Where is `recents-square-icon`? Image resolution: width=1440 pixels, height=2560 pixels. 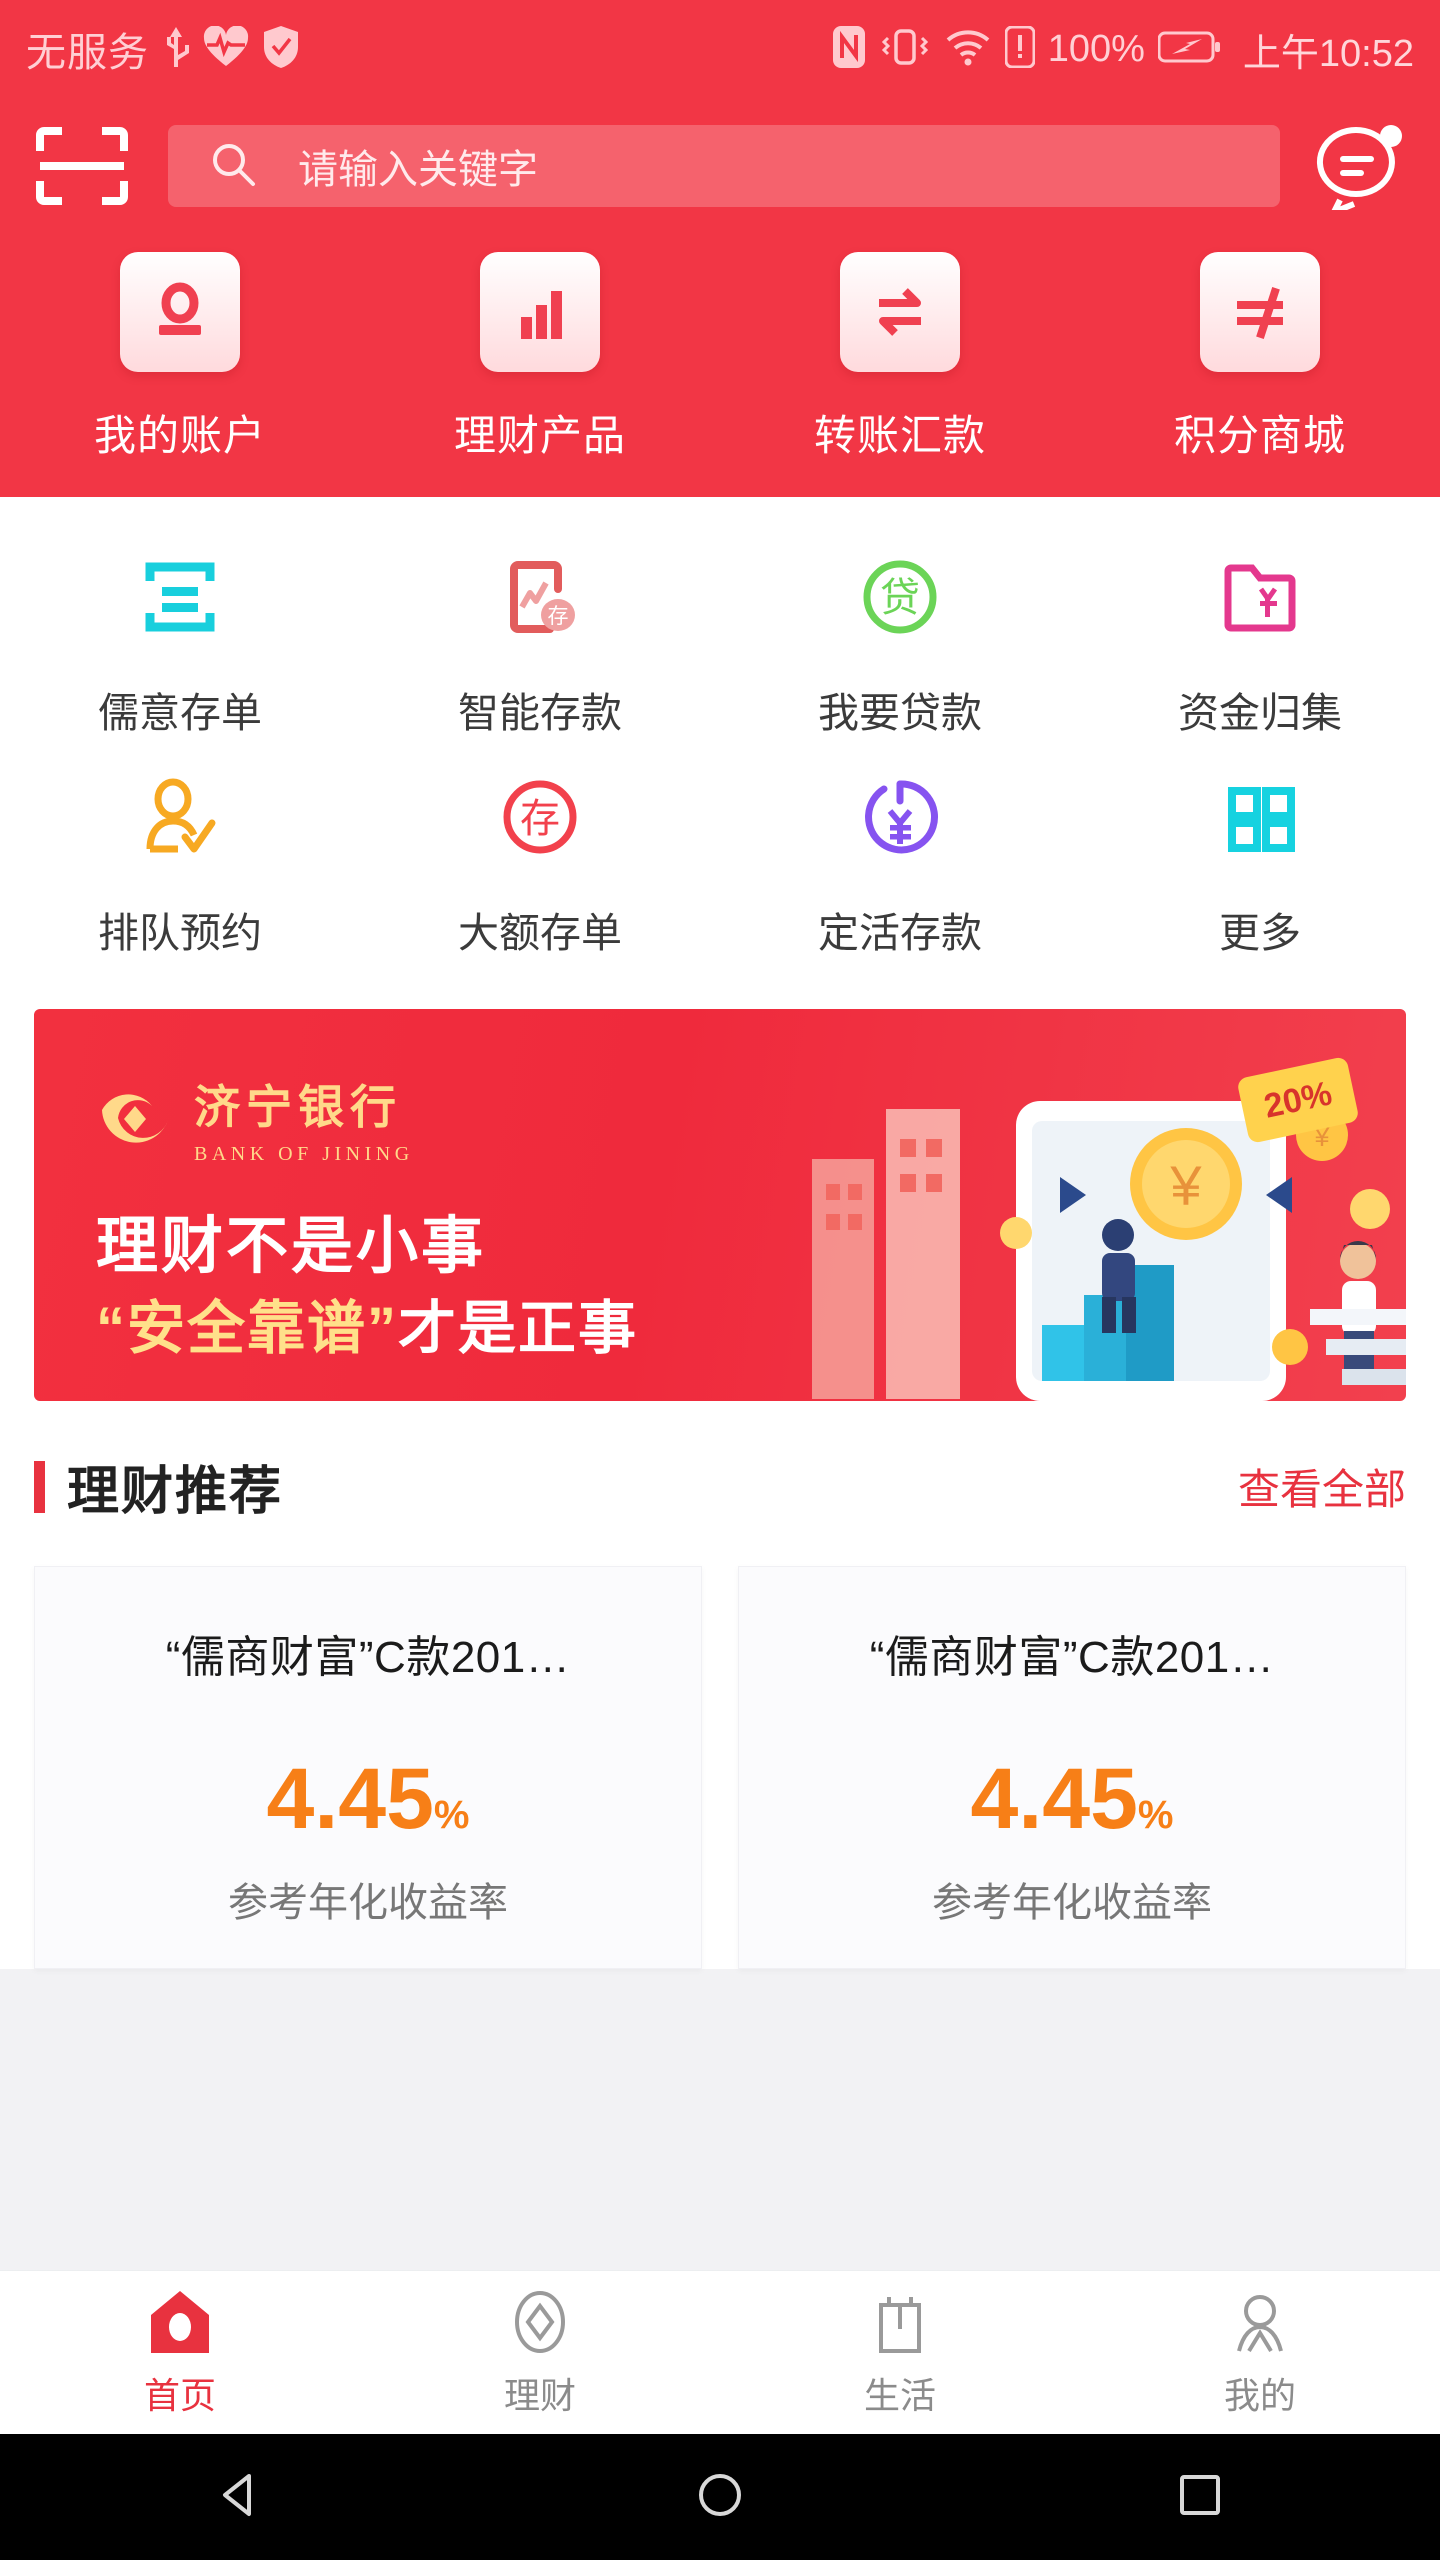
recents-square-icon is located at coordinates (1200, 2497).